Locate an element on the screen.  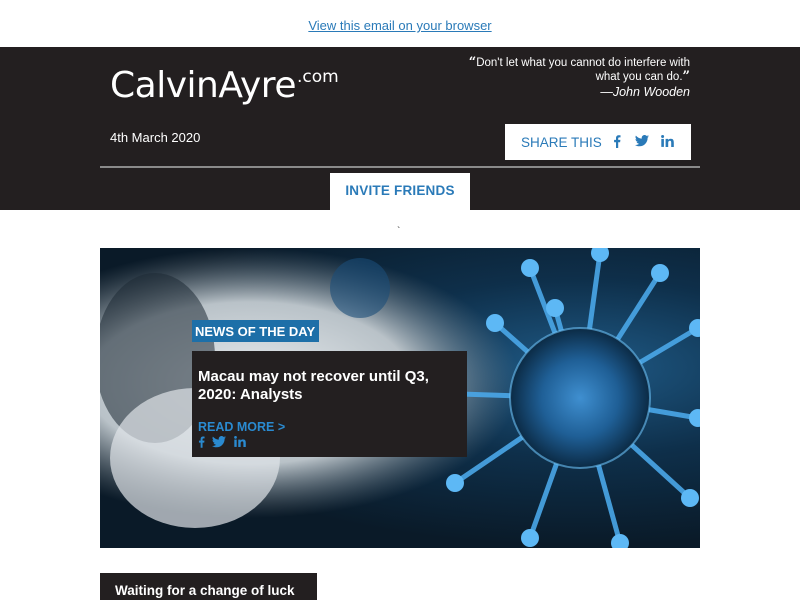
logo-main-text: CalvinAyre is located at coordinates (203, 85).